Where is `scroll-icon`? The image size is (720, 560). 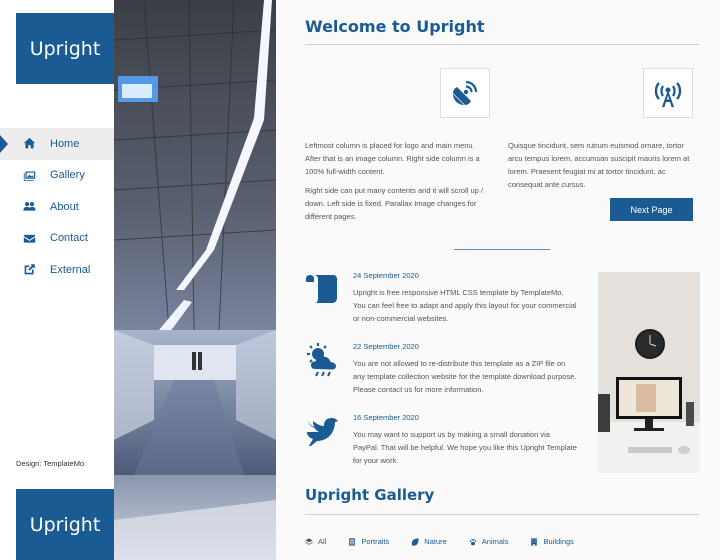
scroll-icon is located at coordinates (323, 289).